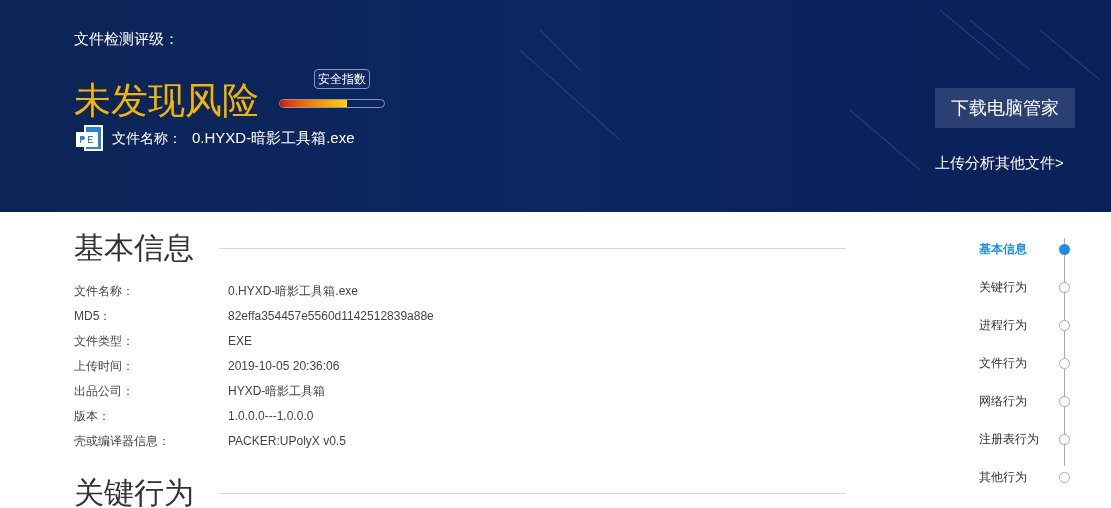 This screenshot has height=508, width=1111. Describe the element at coordinates (104, 341) in the screenshot. I see `field-label: 文件类型：` at that location.